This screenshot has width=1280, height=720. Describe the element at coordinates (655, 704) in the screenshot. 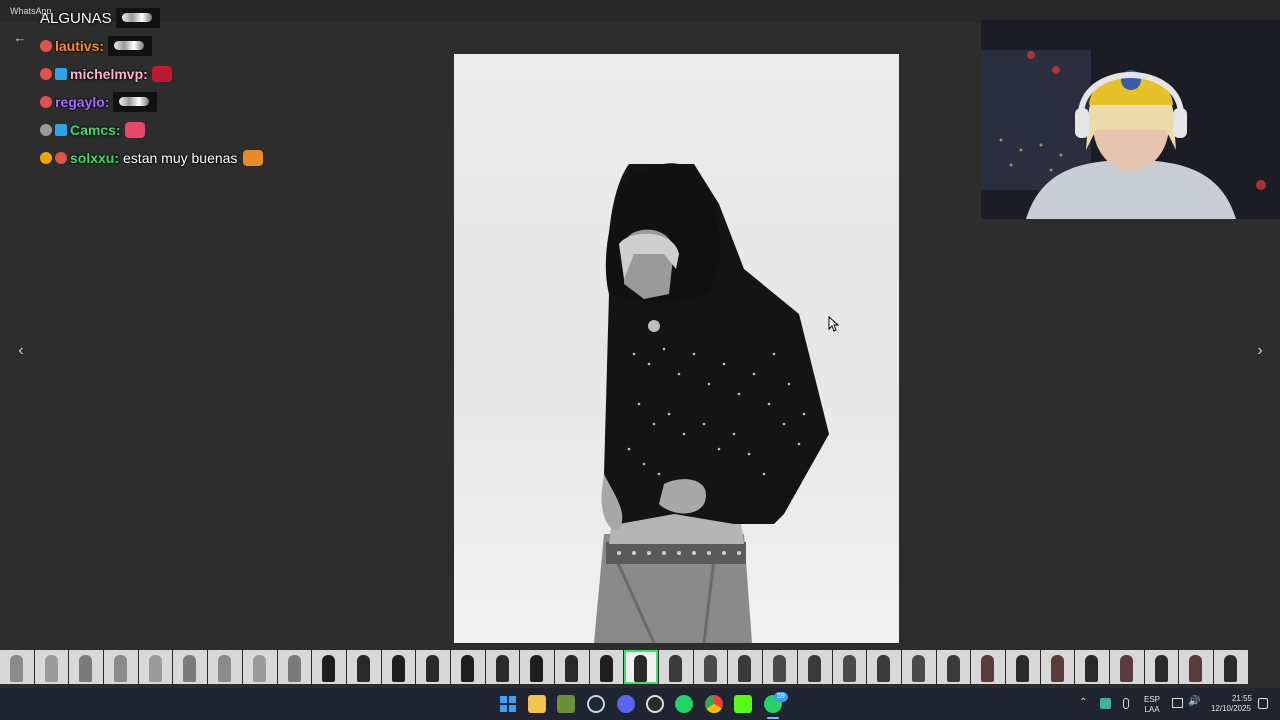

I see `obs-icon` at that location.